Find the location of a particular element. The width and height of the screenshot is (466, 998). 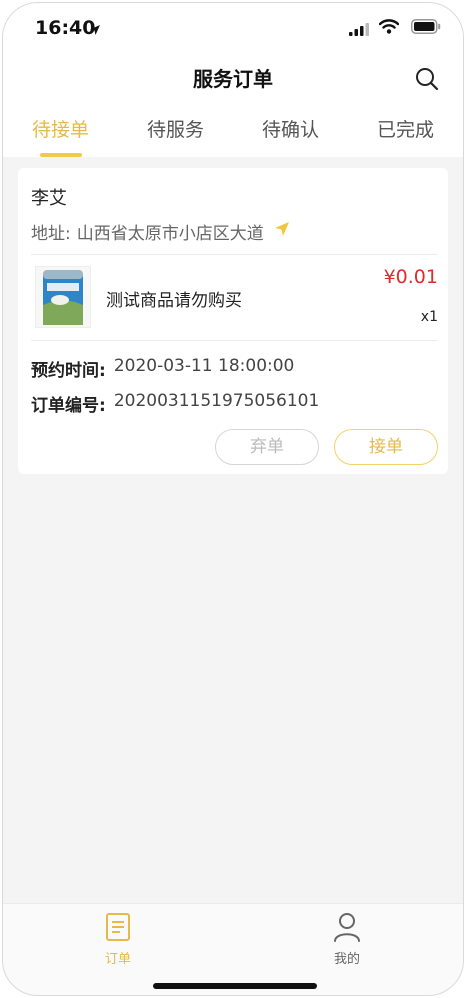

tabbar-mine: 我的 is located at coordinates (347, 939).